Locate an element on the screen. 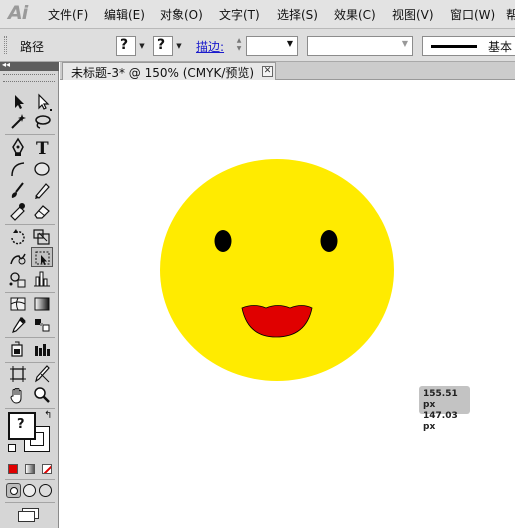 The image size is (515, 528). paintbrush-tool-icon is located at coordinates (18, 190).